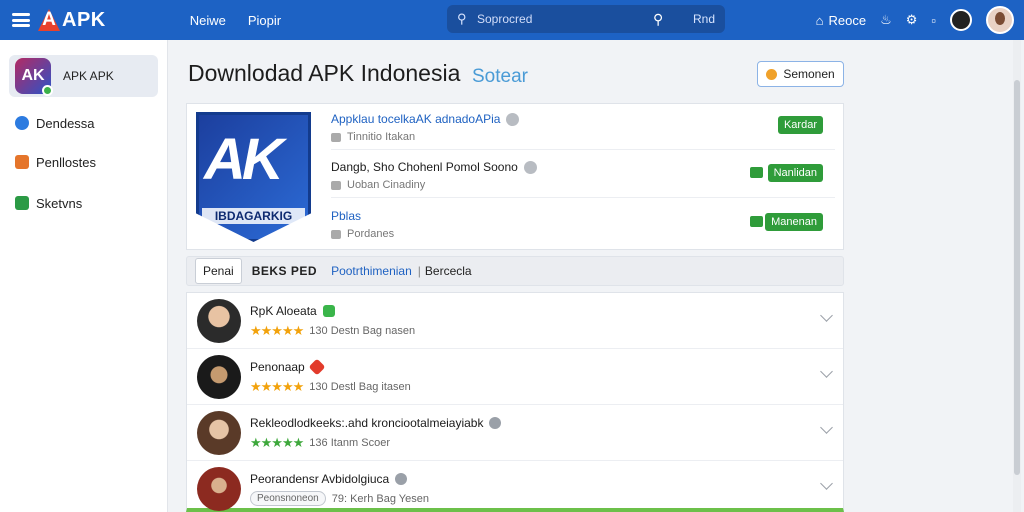 The image size is (1024, 512). What do you see at coordinates (380, 498) in the screenshot?
I see `meta-text: 79: Kerh Bag Yesen` at bounding box center [380, 498].